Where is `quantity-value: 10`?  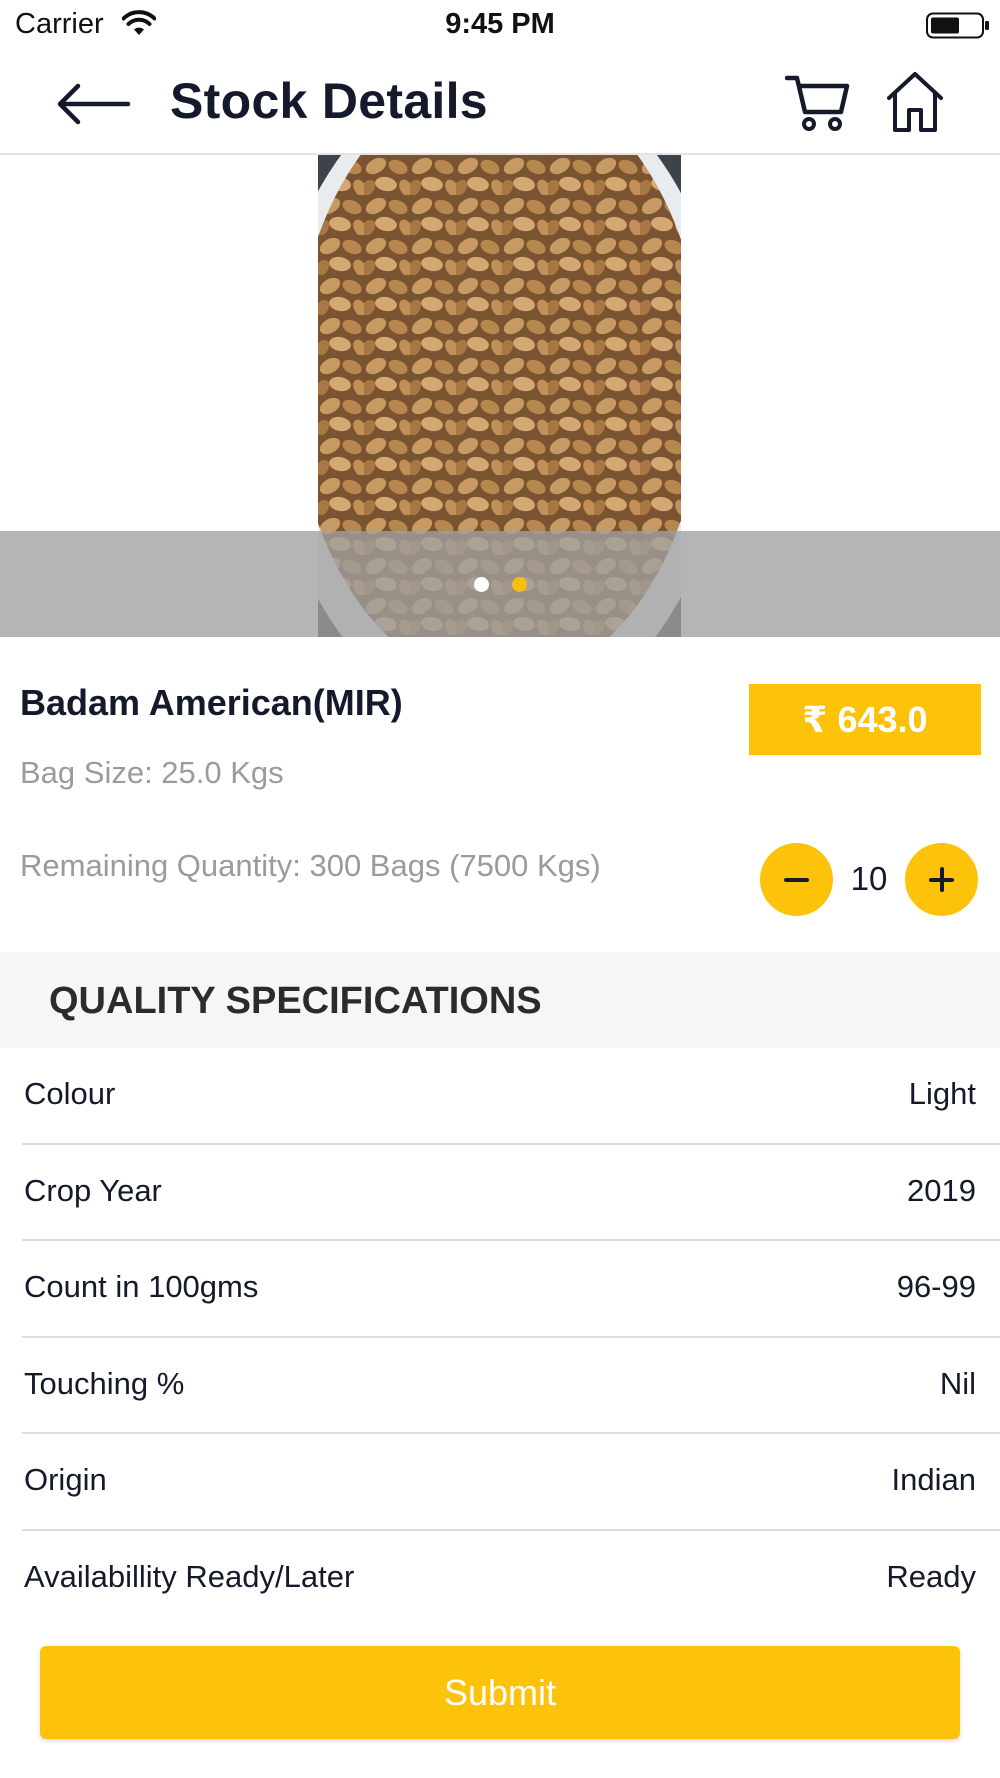
quantity-value: 10 is located at coordinates (869, 878).